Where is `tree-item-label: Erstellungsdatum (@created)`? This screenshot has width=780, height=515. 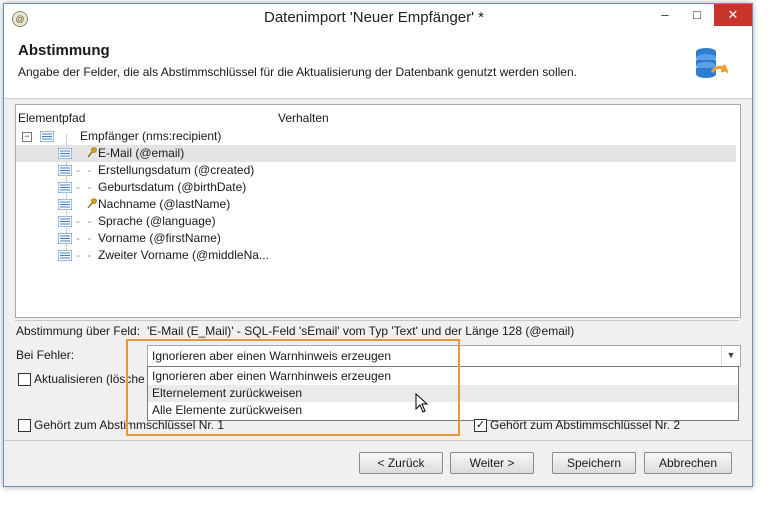
tree-item-label: Erstellungsdatum (@created) is located at coordinates (176, 170).